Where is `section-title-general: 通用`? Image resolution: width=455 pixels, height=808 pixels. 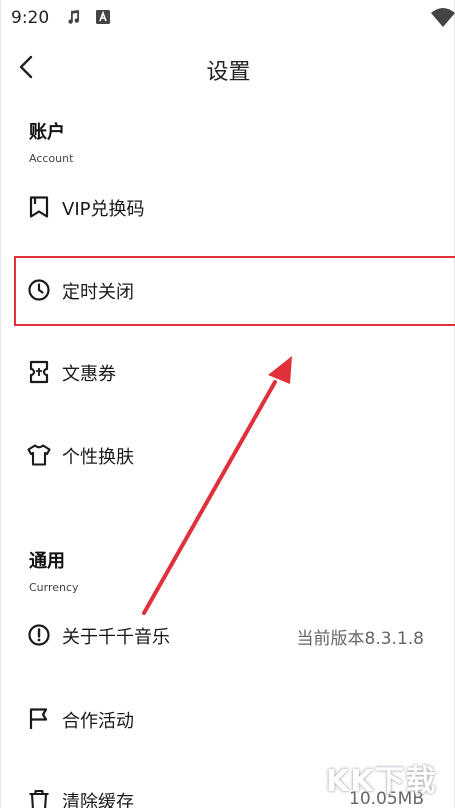 section-title-general: 通用 is located at coordinates (47, 561).